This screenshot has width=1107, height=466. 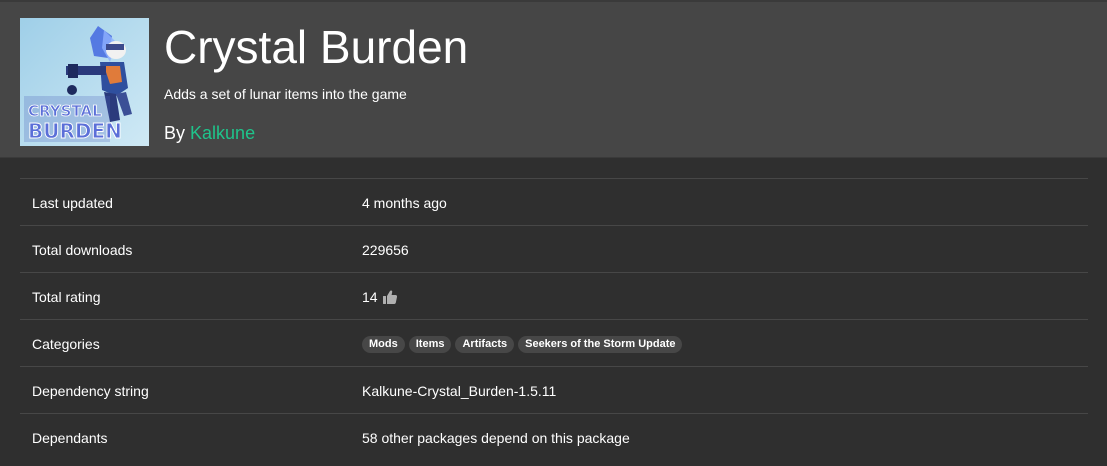 I want to click on svg-text: CRYSTAL, so click(x=65, y=111).